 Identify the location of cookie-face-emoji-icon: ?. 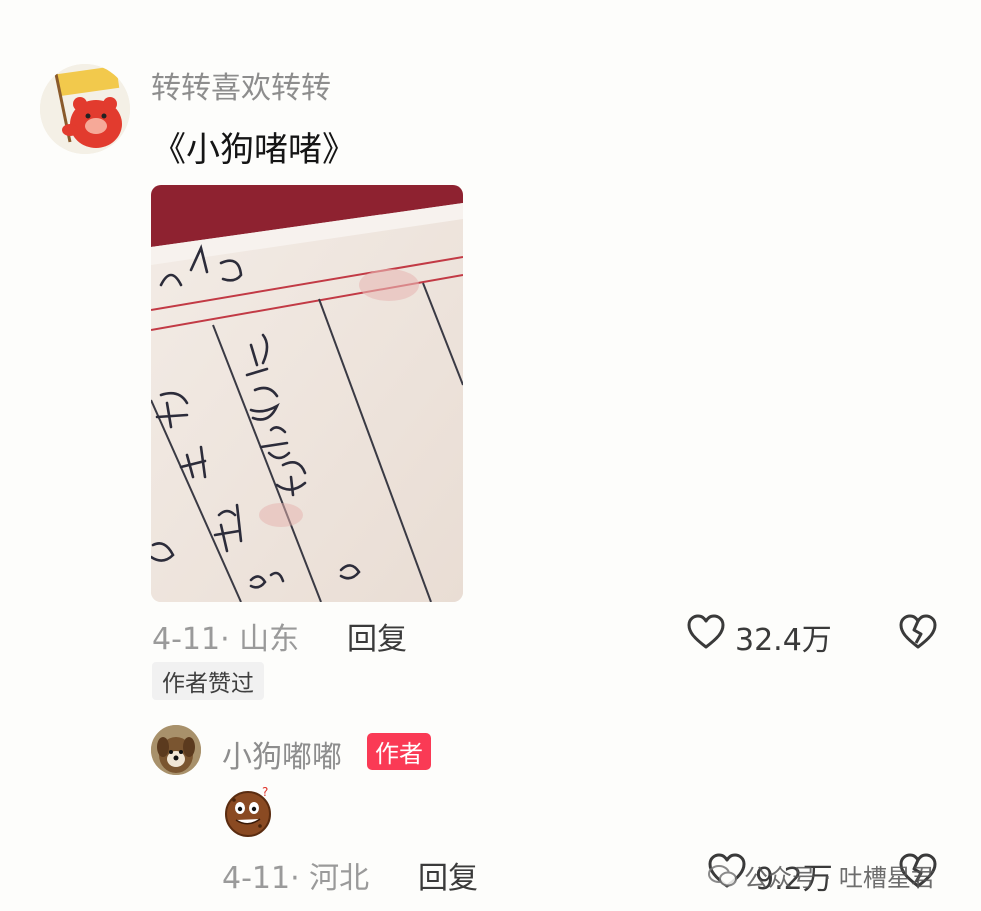
(249, 811).